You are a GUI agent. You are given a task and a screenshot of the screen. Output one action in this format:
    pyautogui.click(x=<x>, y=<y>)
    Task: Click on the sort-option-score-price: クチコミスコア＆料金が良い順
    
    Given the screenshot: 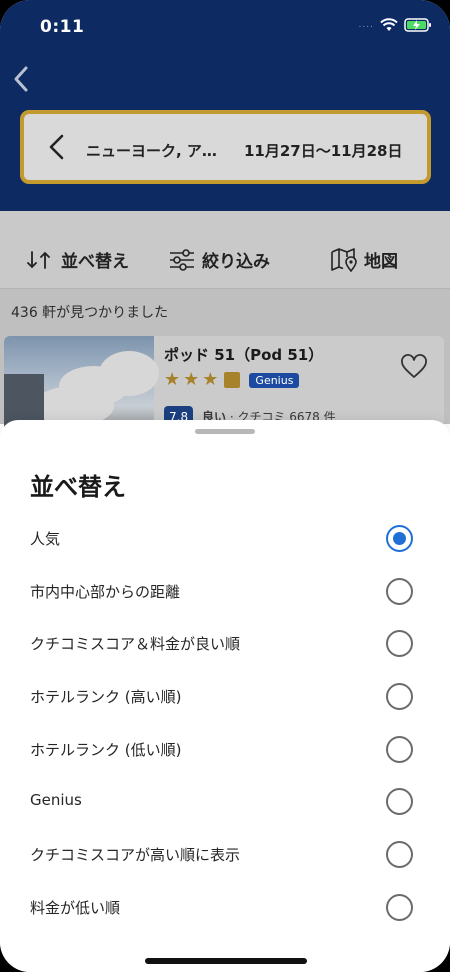 What is the action you would take?
    pyautogui.click(x=225, y=643)
    